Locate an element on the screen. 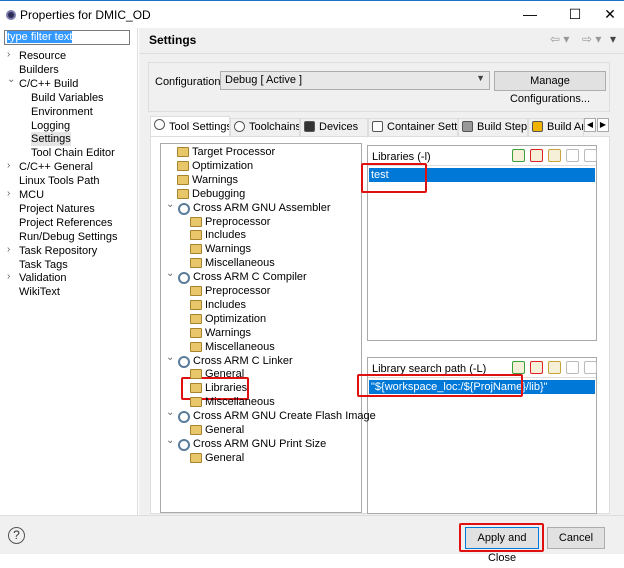 The width and height of the screenshot is (624, 568). tree-item: Cross ARM C Compiler is located at coordinates (250, 277).